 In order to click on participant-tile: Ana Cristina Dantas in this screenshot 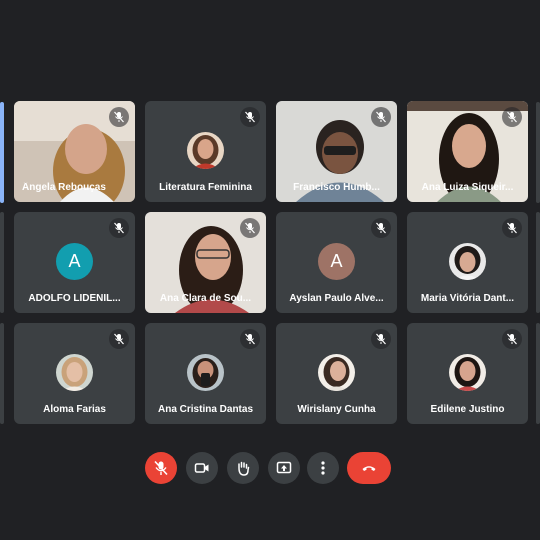, I will do `click(205, 373)`.